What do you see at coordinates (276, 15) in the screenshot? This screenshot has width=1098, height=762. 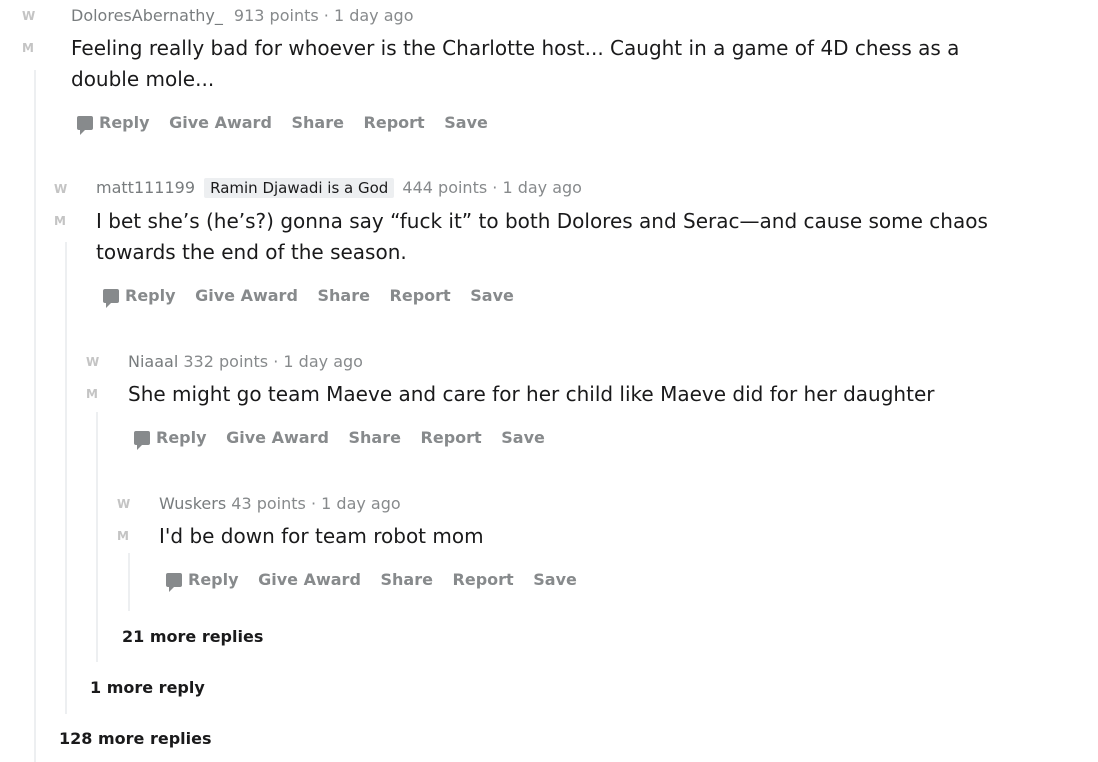 I see `points: 913 points` at bounding box center [276, 15].